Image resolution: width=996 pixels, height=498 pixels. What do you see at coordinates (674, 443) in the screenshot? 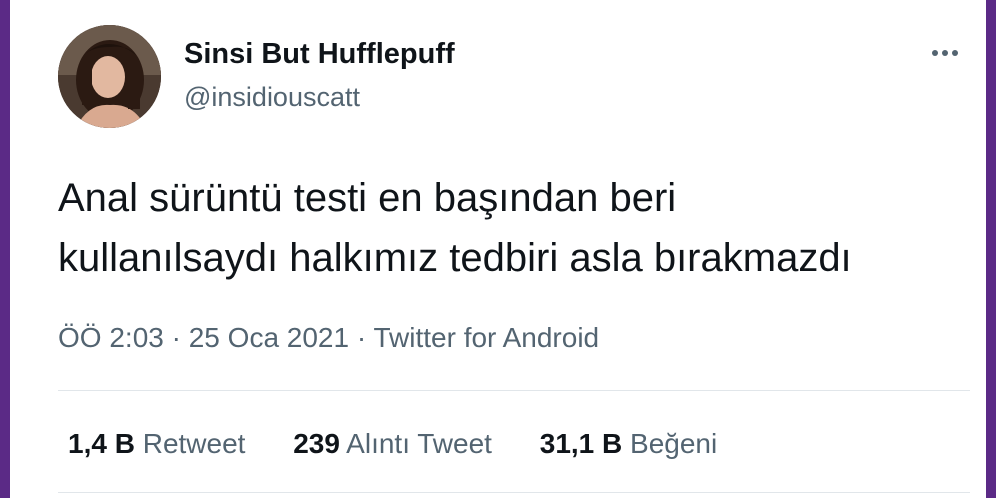
I see `stat-label: Beğeni` at bounding box center [674, 443].